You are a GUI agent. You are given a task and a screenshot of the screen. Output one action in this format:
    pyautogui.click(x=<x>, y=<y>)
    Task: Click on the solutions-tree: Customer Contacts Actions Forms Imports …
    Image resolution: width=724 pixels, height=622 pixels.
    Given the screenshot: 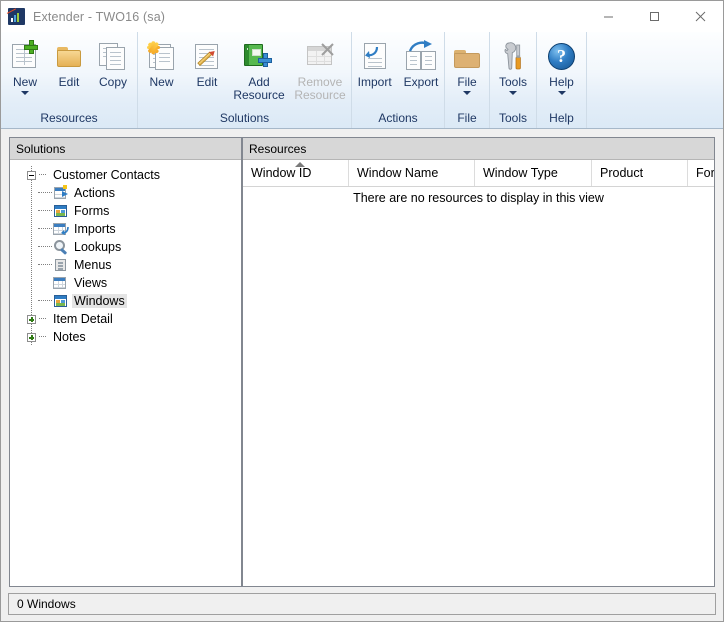 What is the action you would take?
    pyautogui.click(x=125, y=253)
    